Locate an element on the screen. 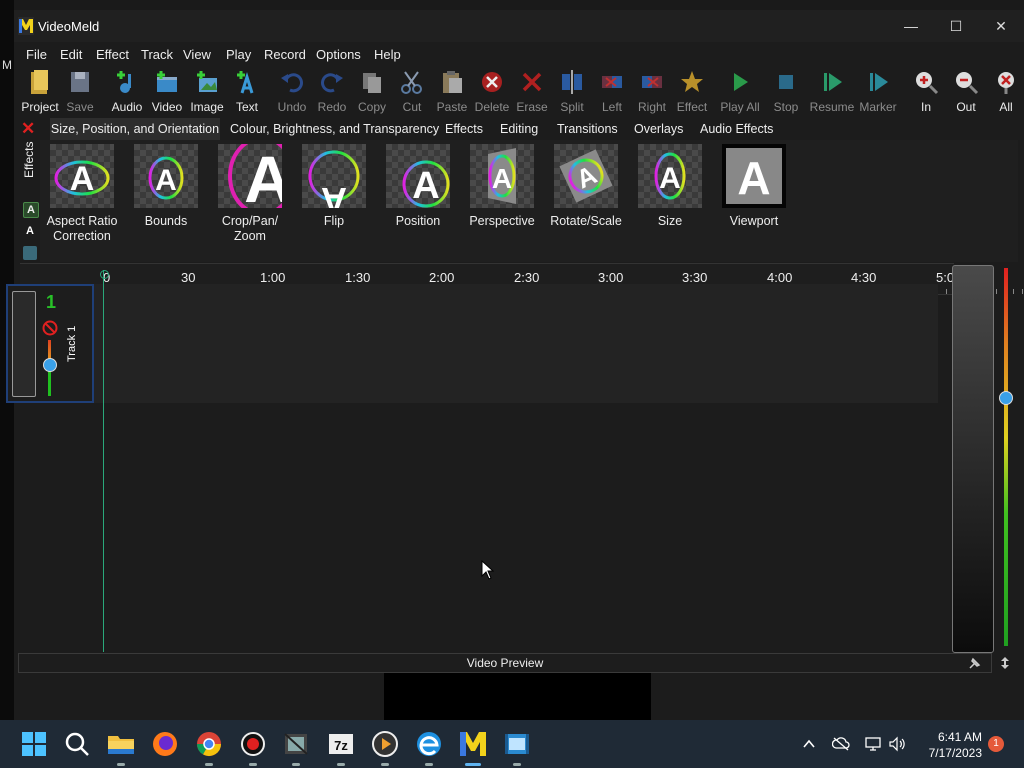  menu-track: Track is located at coordinates (157, 54).